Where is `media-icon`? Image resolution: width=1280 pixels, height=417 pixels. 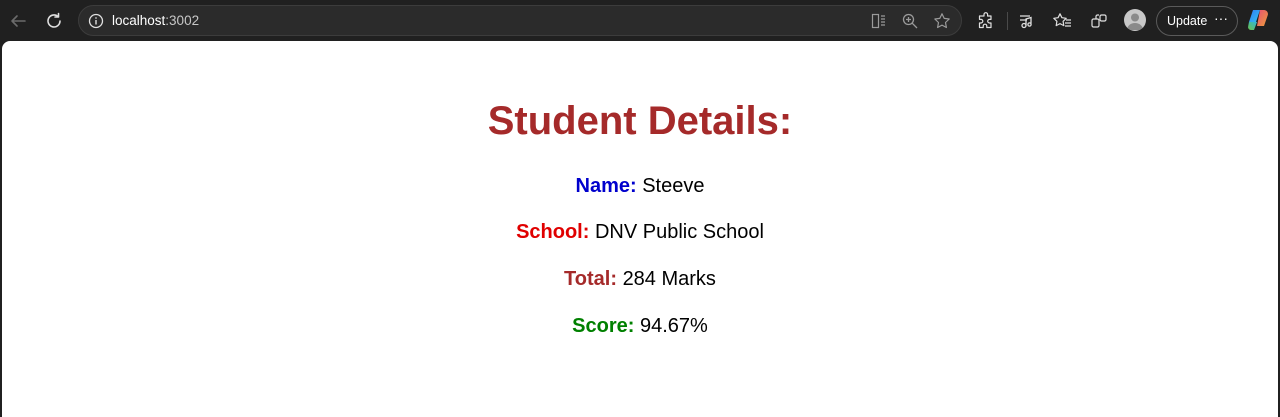
media-icon is located at coordinates (1027, 21).